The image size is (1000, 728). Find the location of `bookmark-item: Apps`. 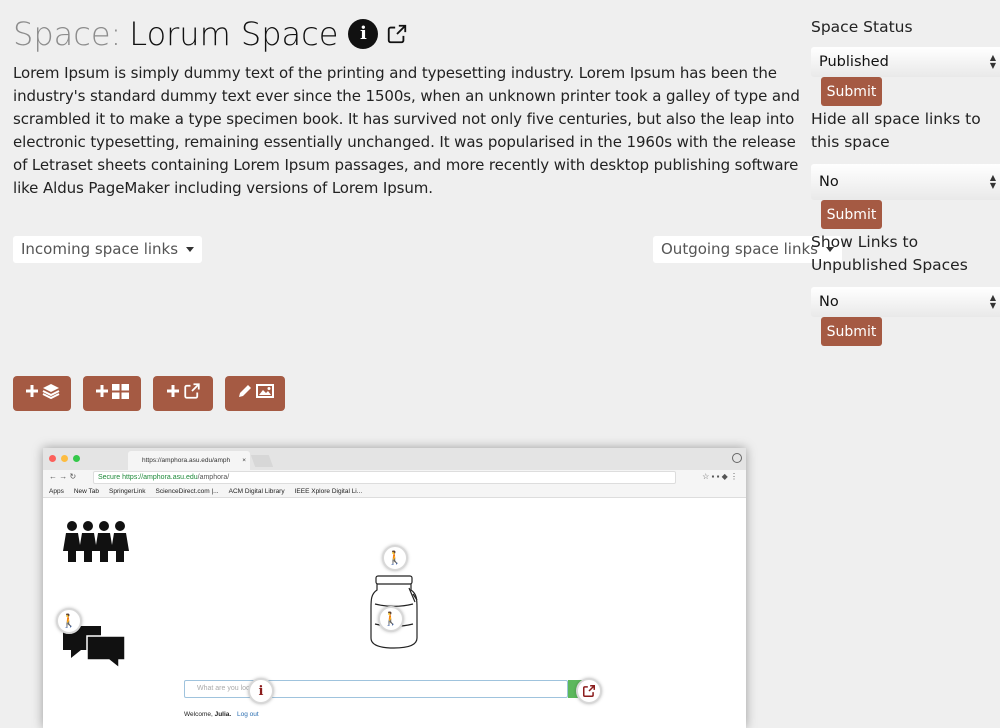

bookmark-item: Apps is located at coordinates (56, 491).